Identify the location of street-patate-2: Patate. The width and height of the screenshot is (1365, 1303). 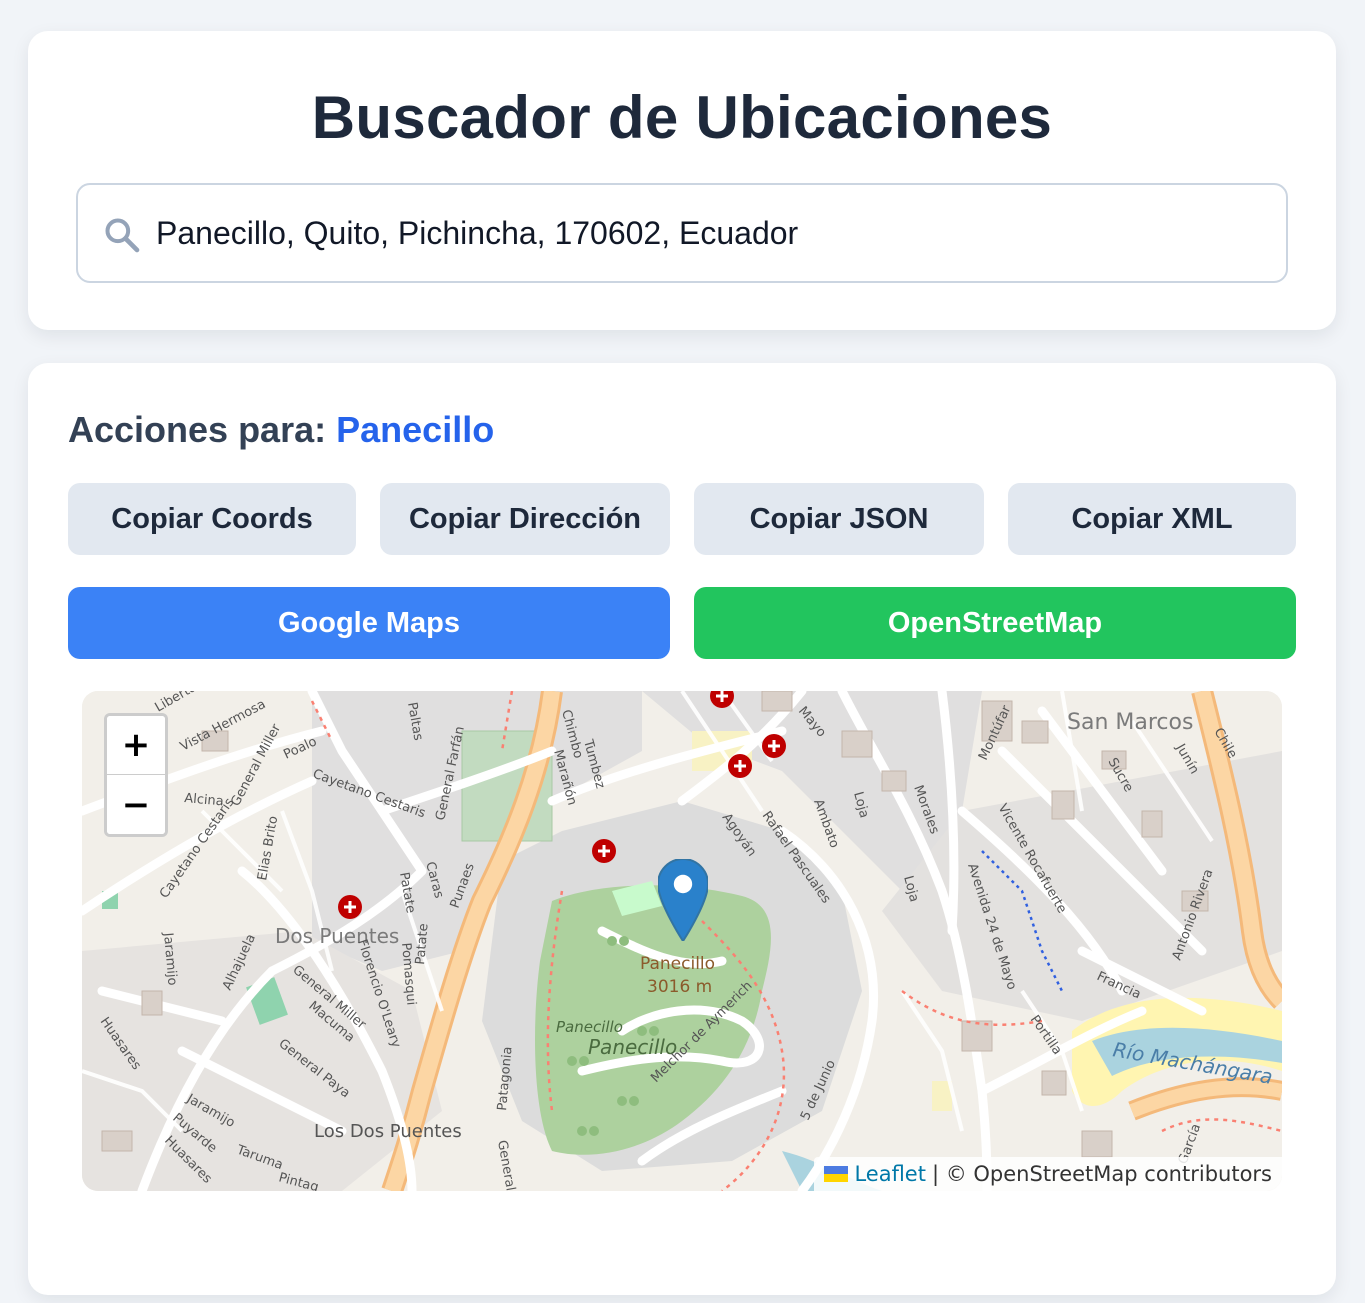
(422, 944).